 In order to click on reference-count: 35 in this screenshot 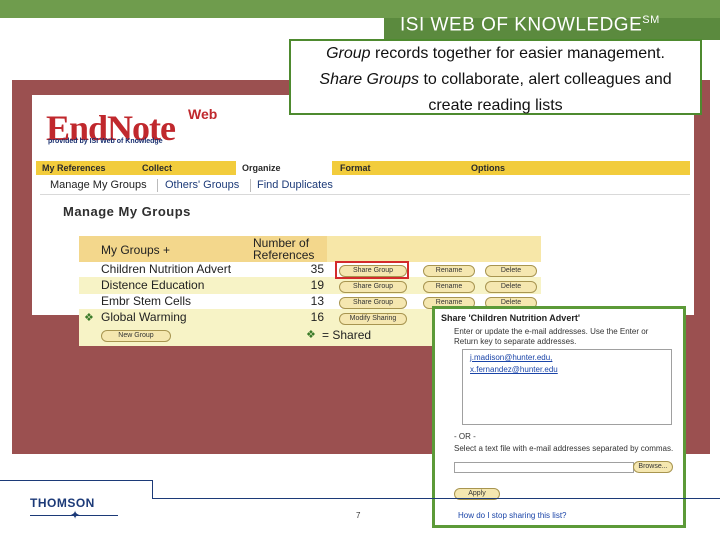, I will do `click(317, 269)`.